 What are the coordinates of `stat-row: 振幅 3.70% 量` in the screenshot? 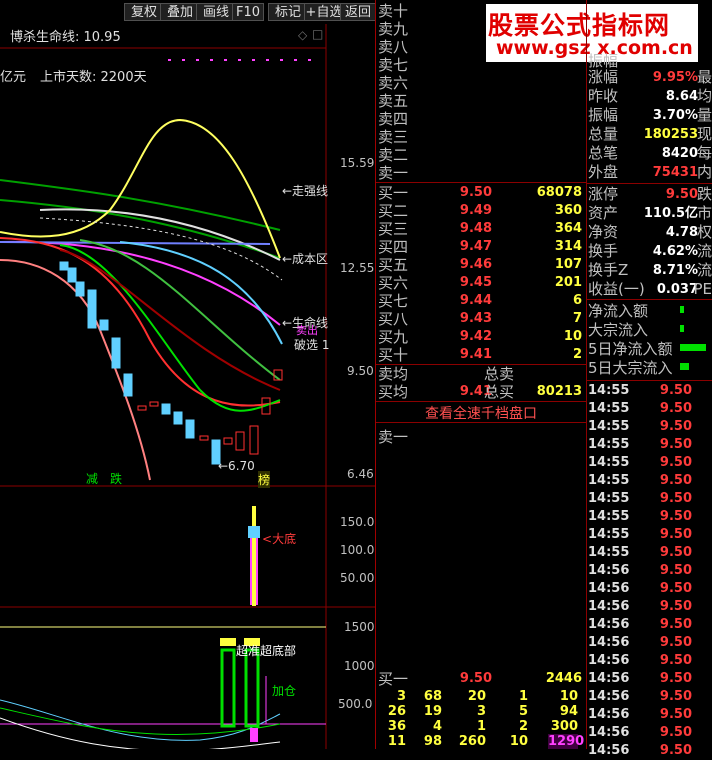 It's located at (650, 115).